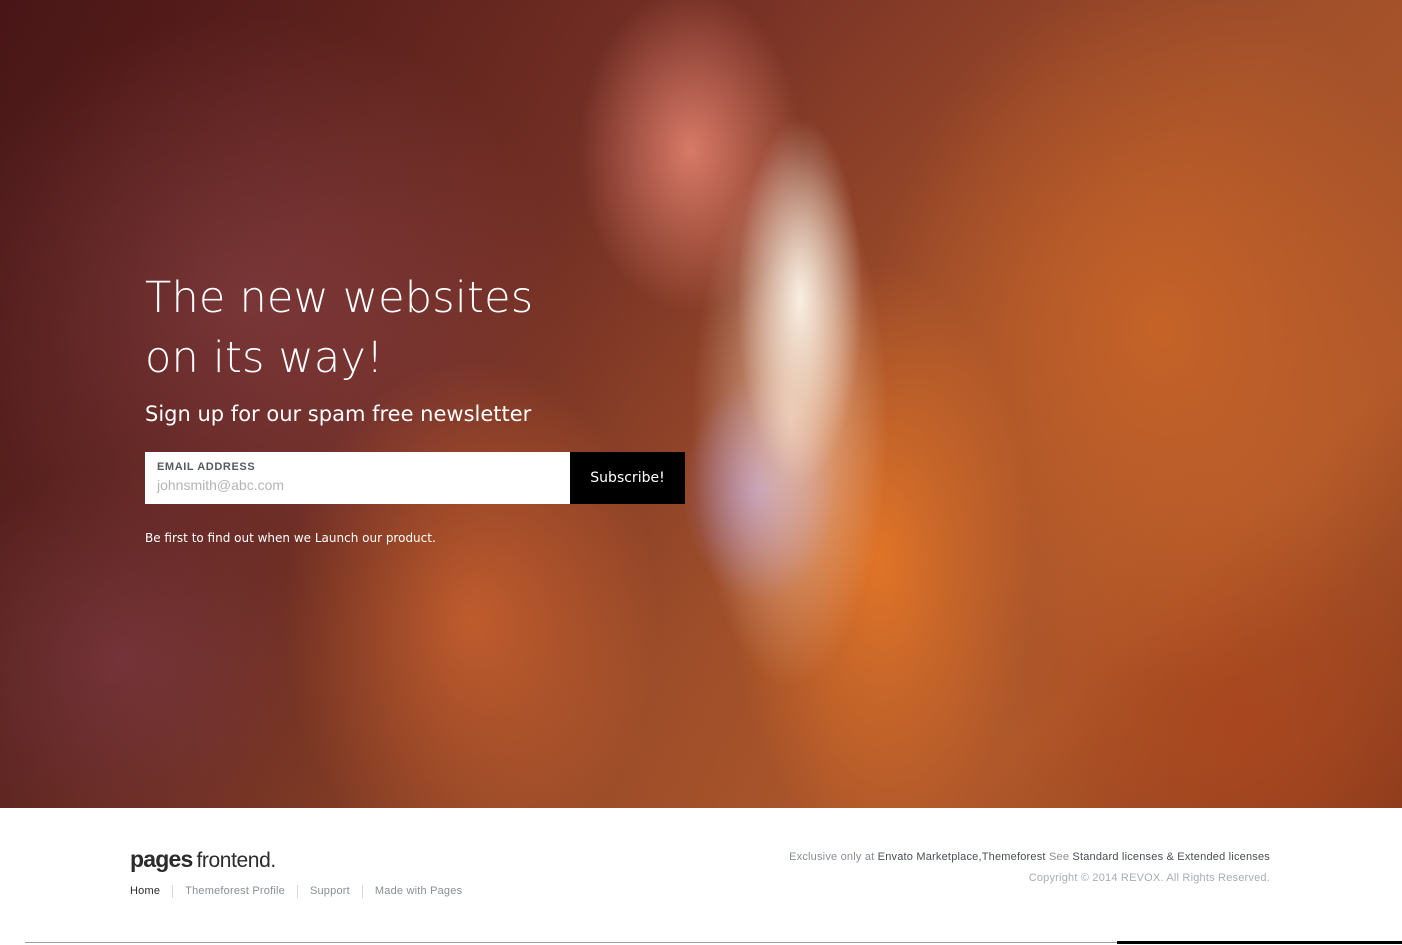  Describe the element at coordinates (832, 857) in the screenshot. I see `exclusive-prefix: Exclusive only at` at that location.